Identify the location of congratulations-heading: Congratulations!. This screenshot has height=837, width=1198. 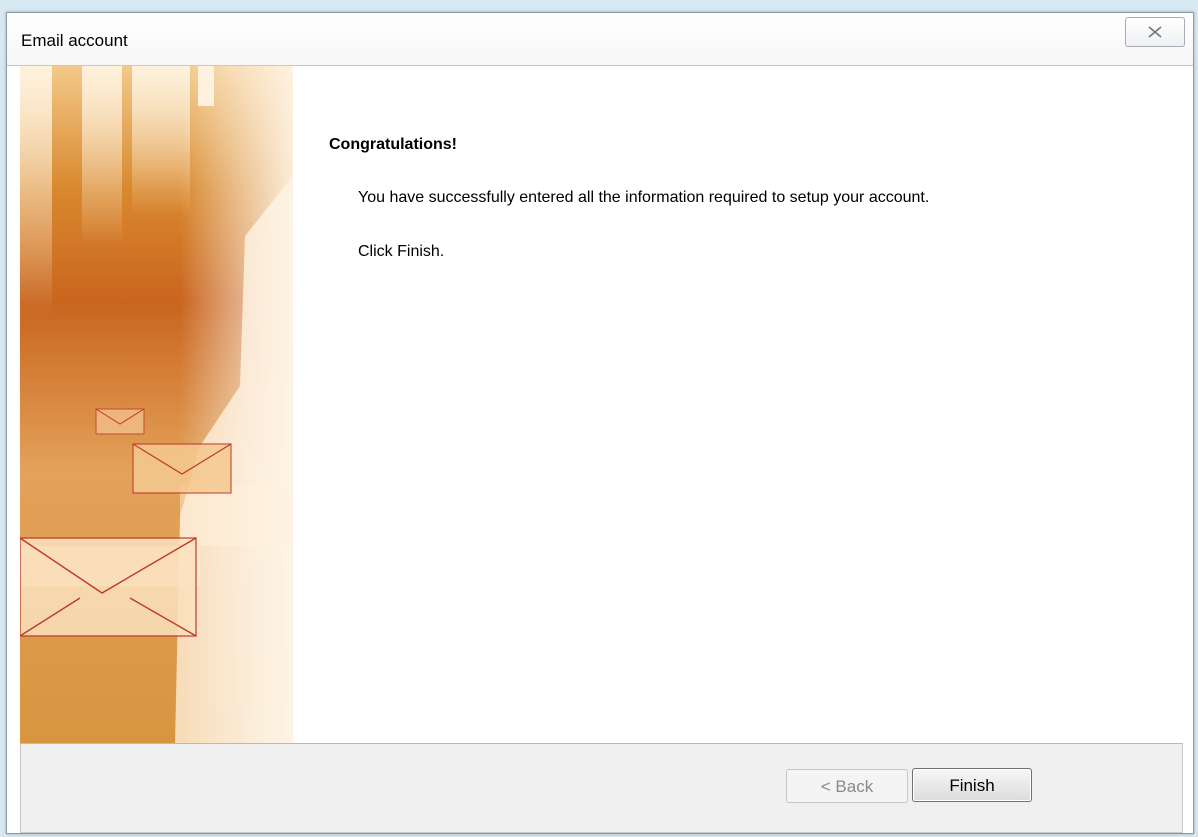
(393, 144).